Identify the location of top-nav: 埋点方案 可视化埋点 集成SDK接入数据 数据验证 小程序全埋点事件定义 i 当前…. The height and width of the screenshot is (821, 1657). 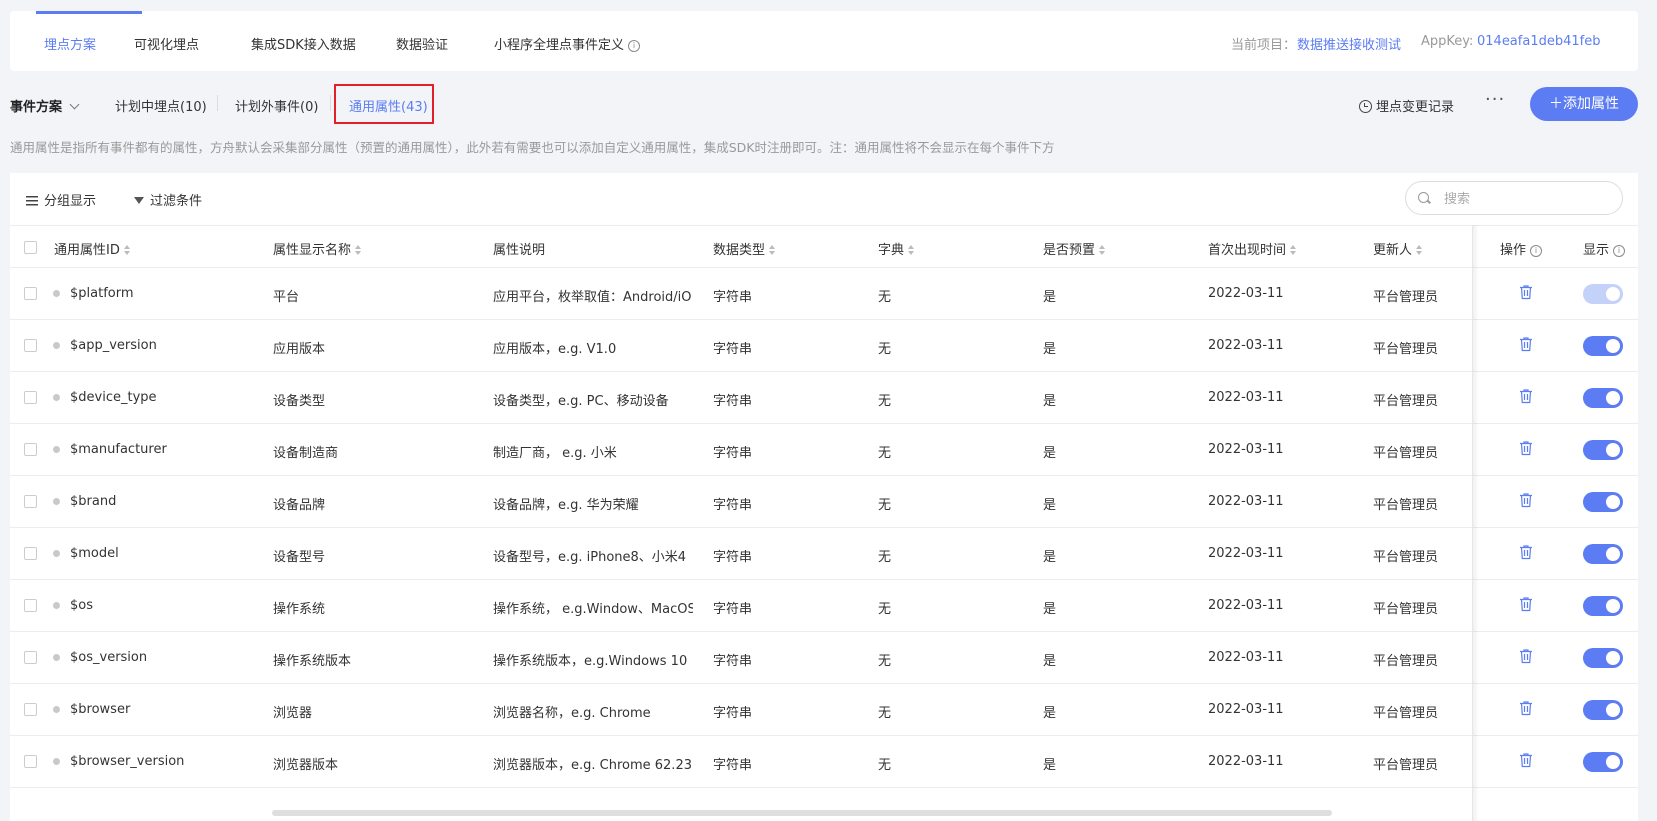
(824, 41).